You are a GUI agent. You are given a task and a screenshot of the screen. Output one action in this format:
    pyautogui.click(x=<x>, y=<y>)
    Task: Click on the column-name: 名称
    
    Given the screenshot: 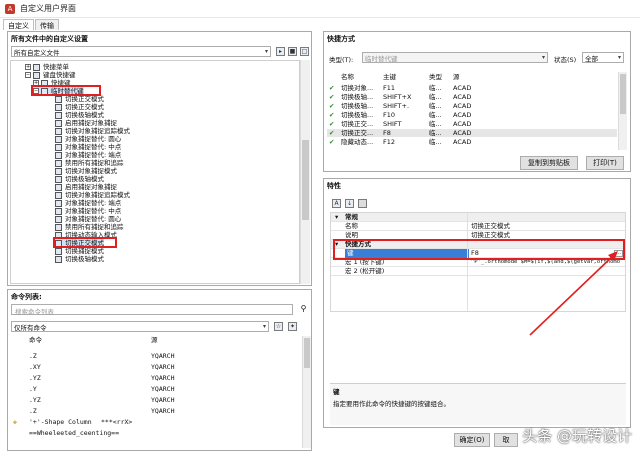 What is the action you would take?
    pyautogui.click(x=347, y=77)
    